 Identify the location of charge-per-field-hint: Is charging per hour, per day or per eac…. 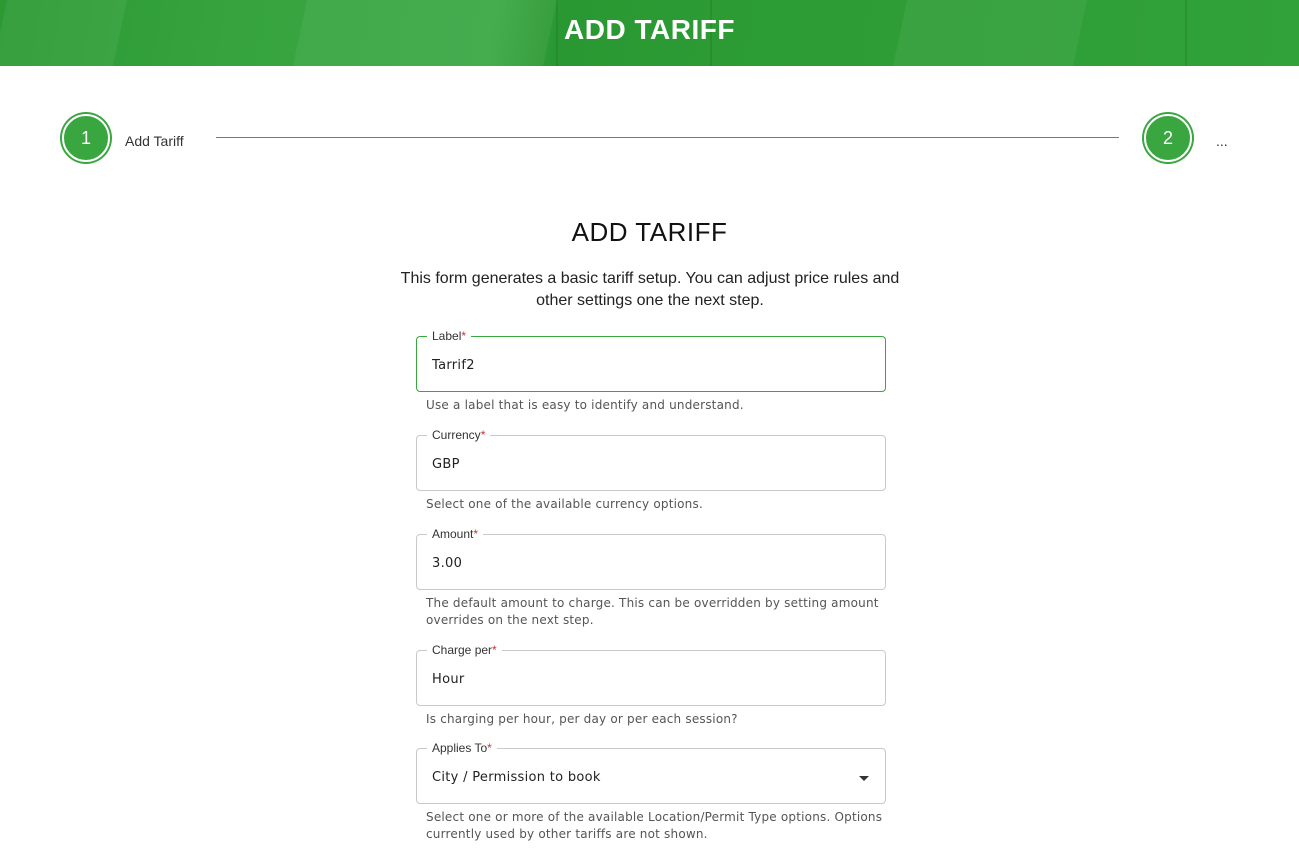
(582, 719).